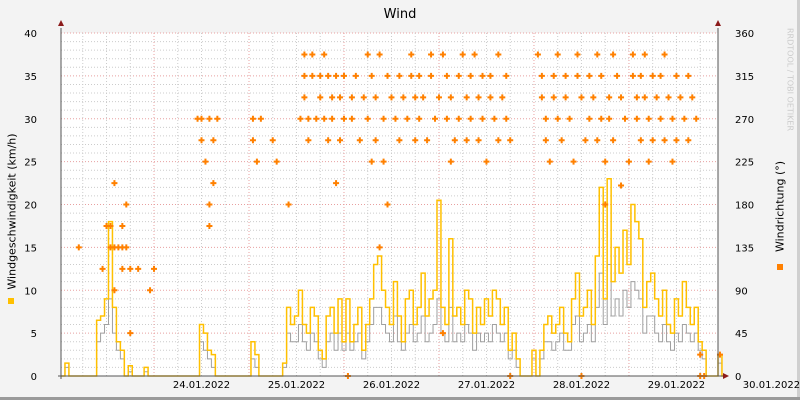 This screenshot has width=800, height=400. Describe the element at coordinates (201, 385) in the screenshot. I see `x-tick-label: 24.01.2022` at that location.